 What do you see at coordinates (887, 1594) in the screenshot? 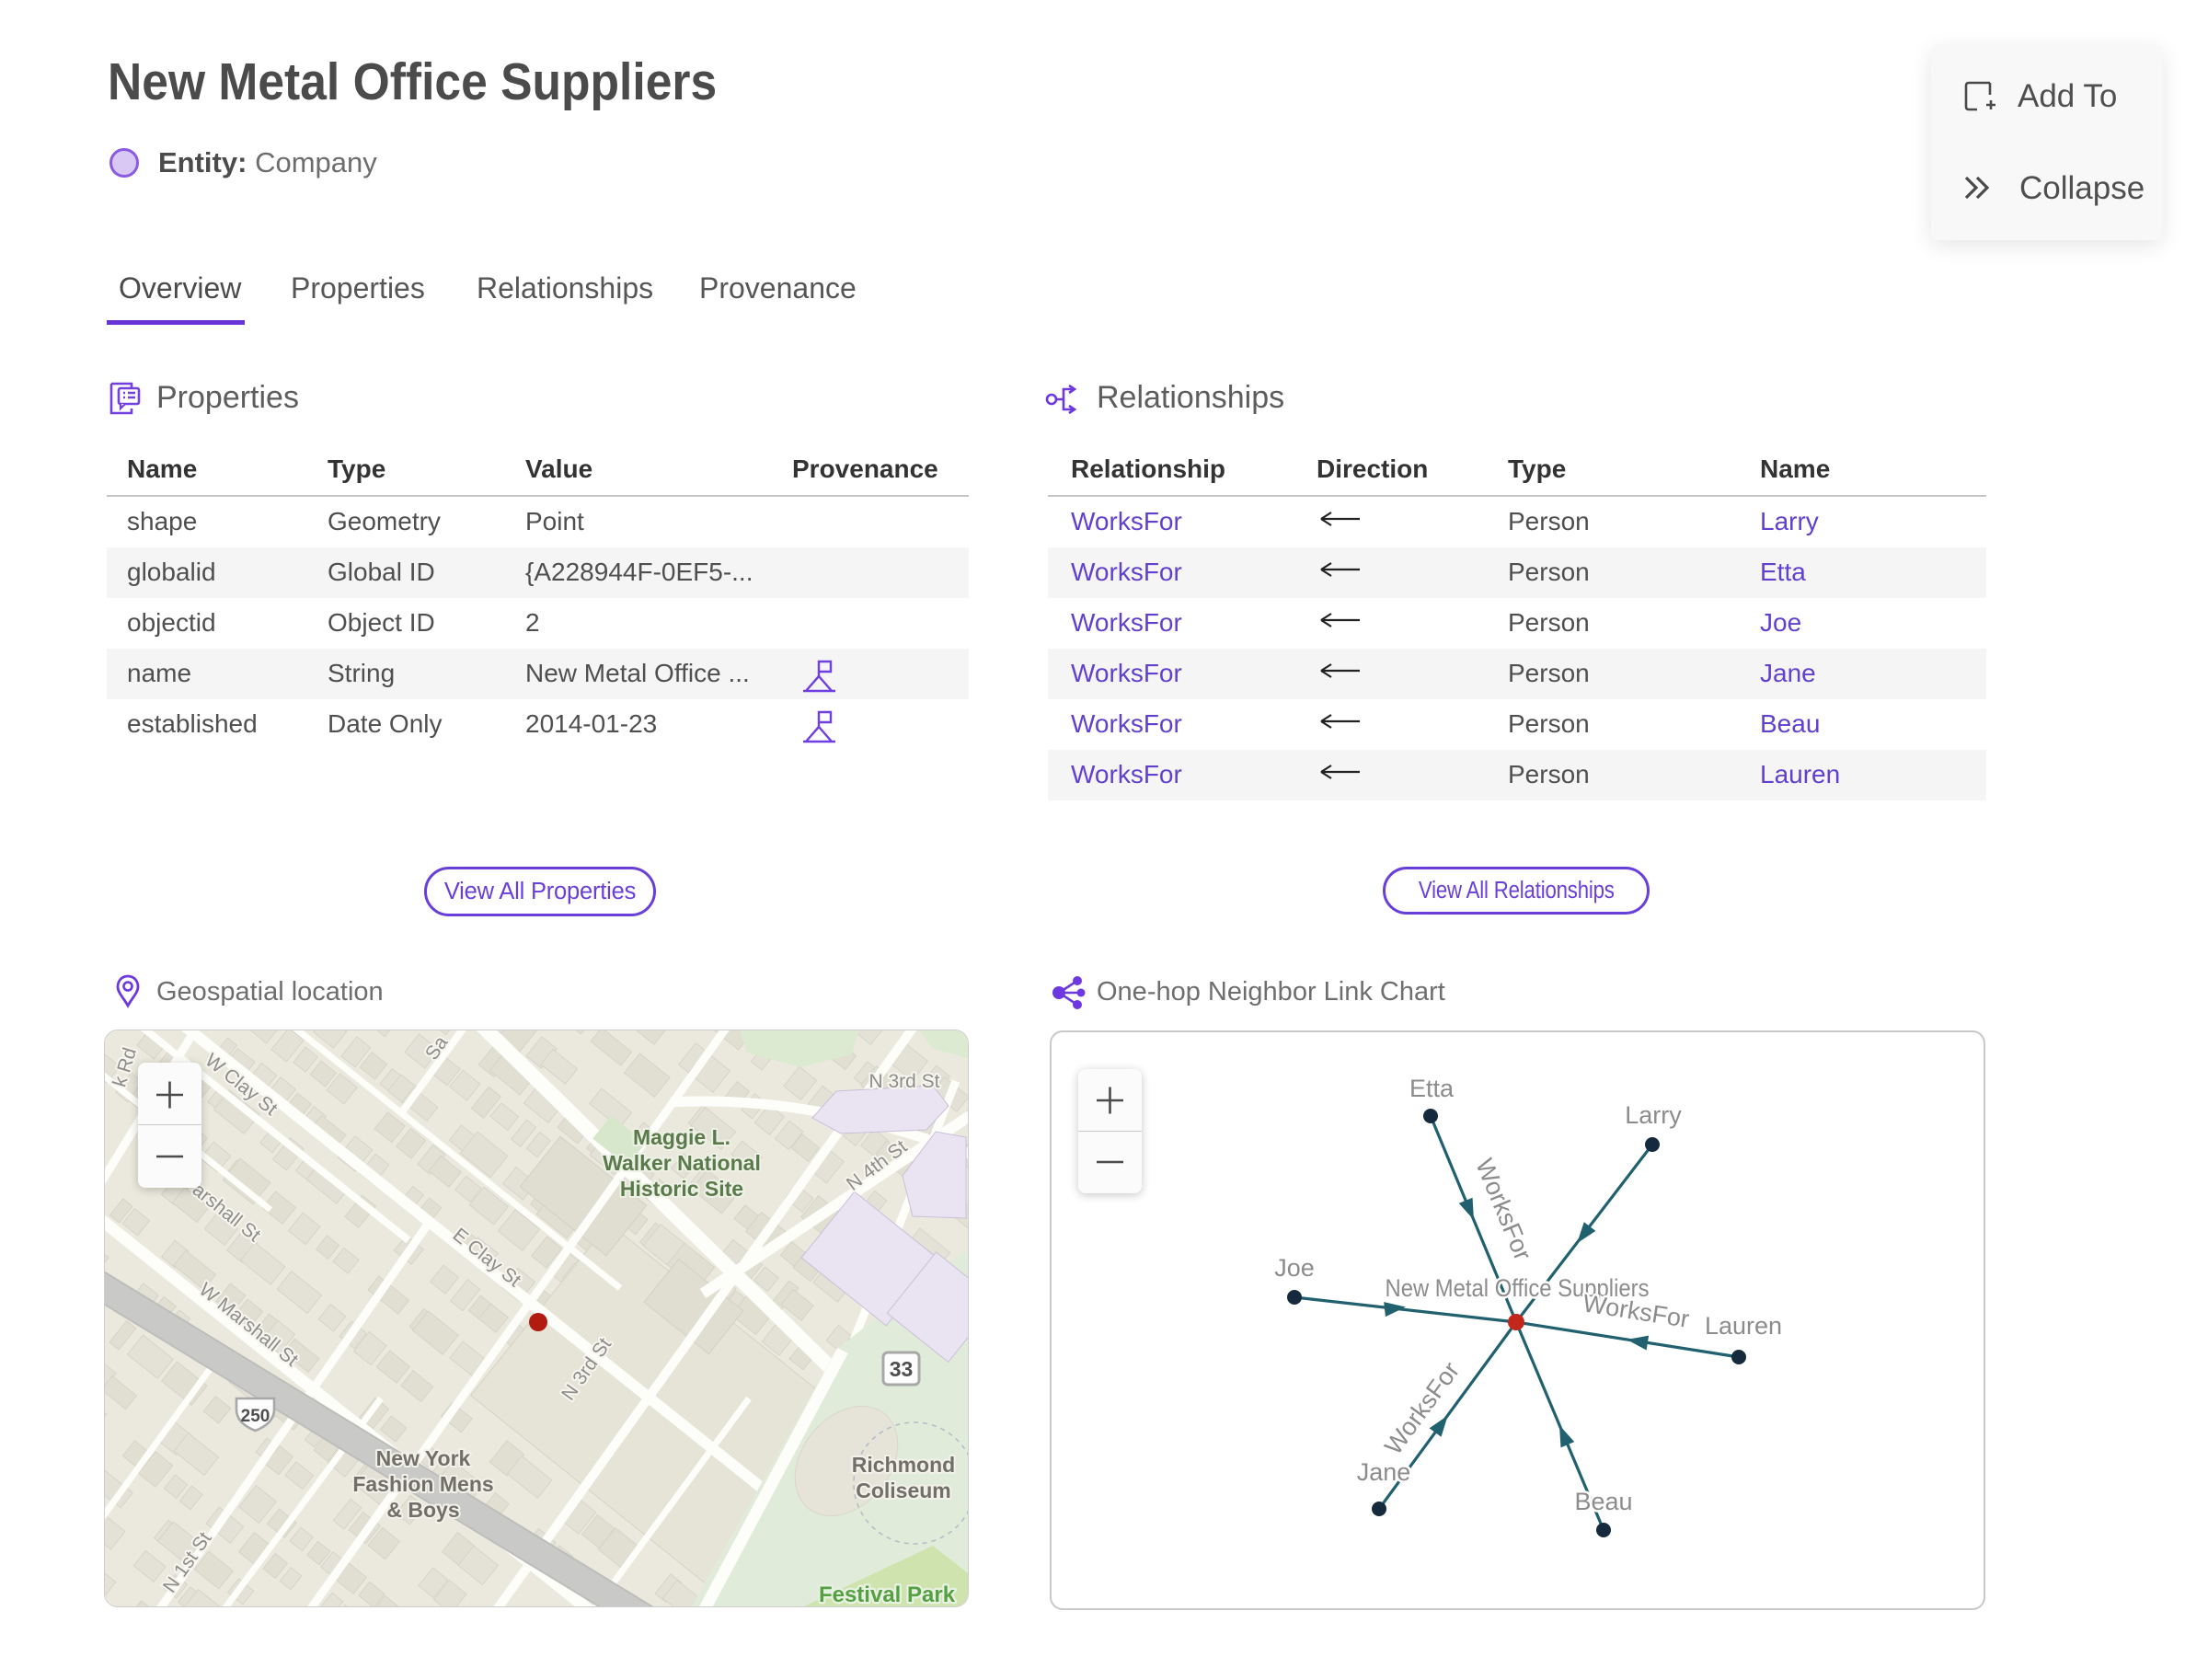
I see `svg-text: Festival Park` at bounding box center [887, 1594].